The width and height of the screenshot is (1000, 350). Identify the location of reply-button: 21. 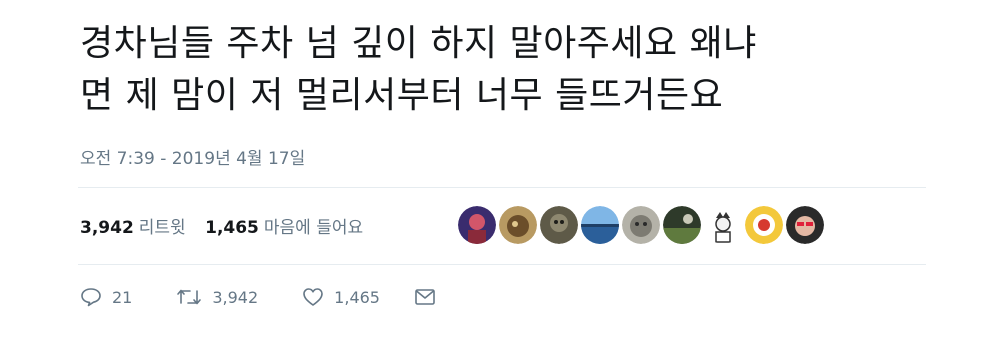
(106, 297).